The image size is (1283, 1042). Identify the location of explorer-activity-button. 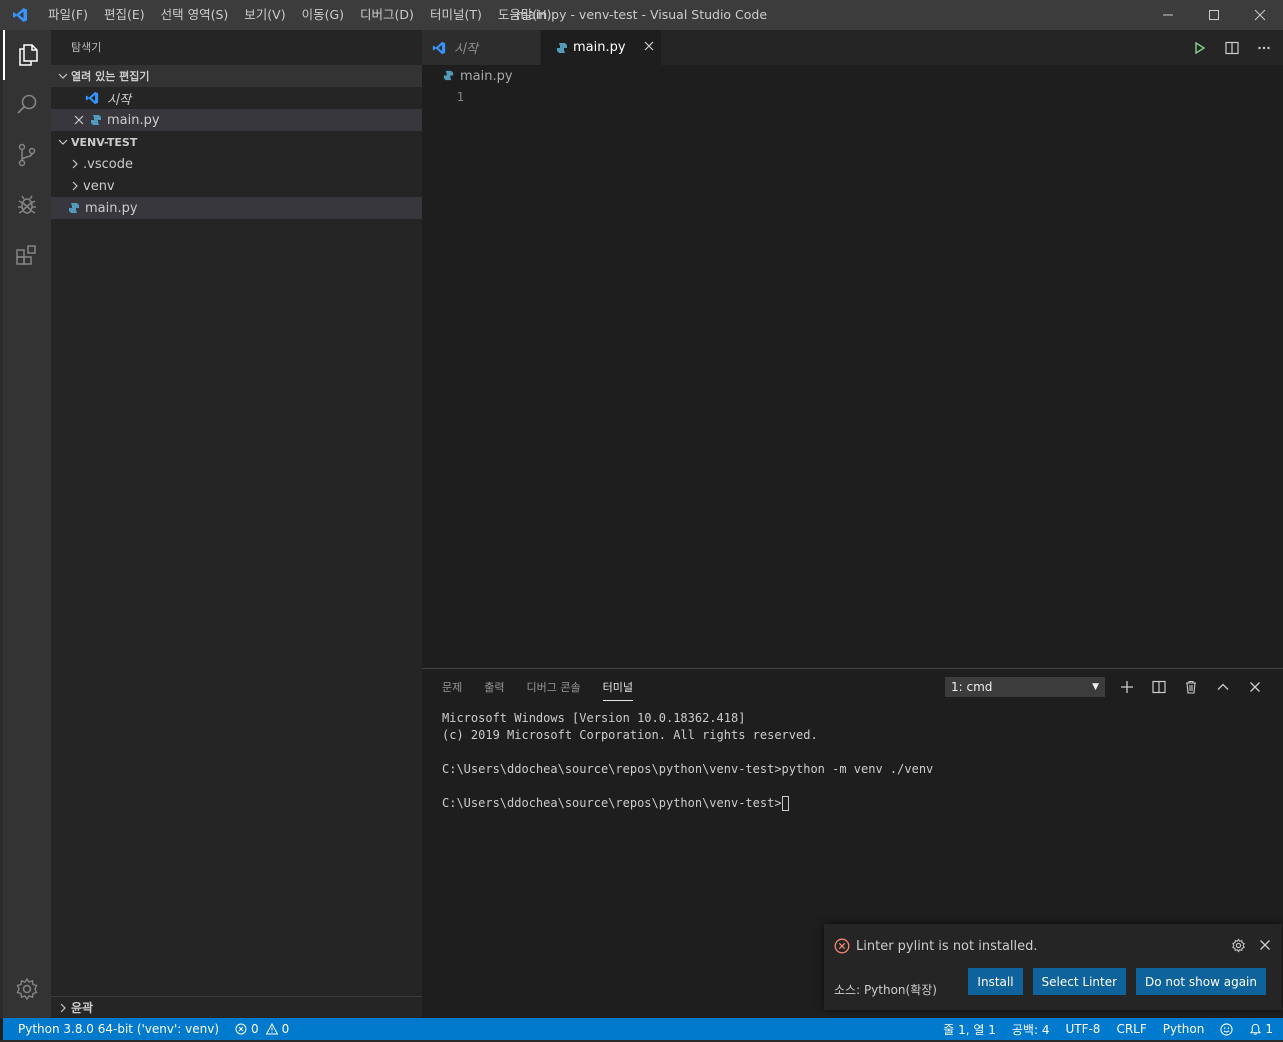
(27, 55).